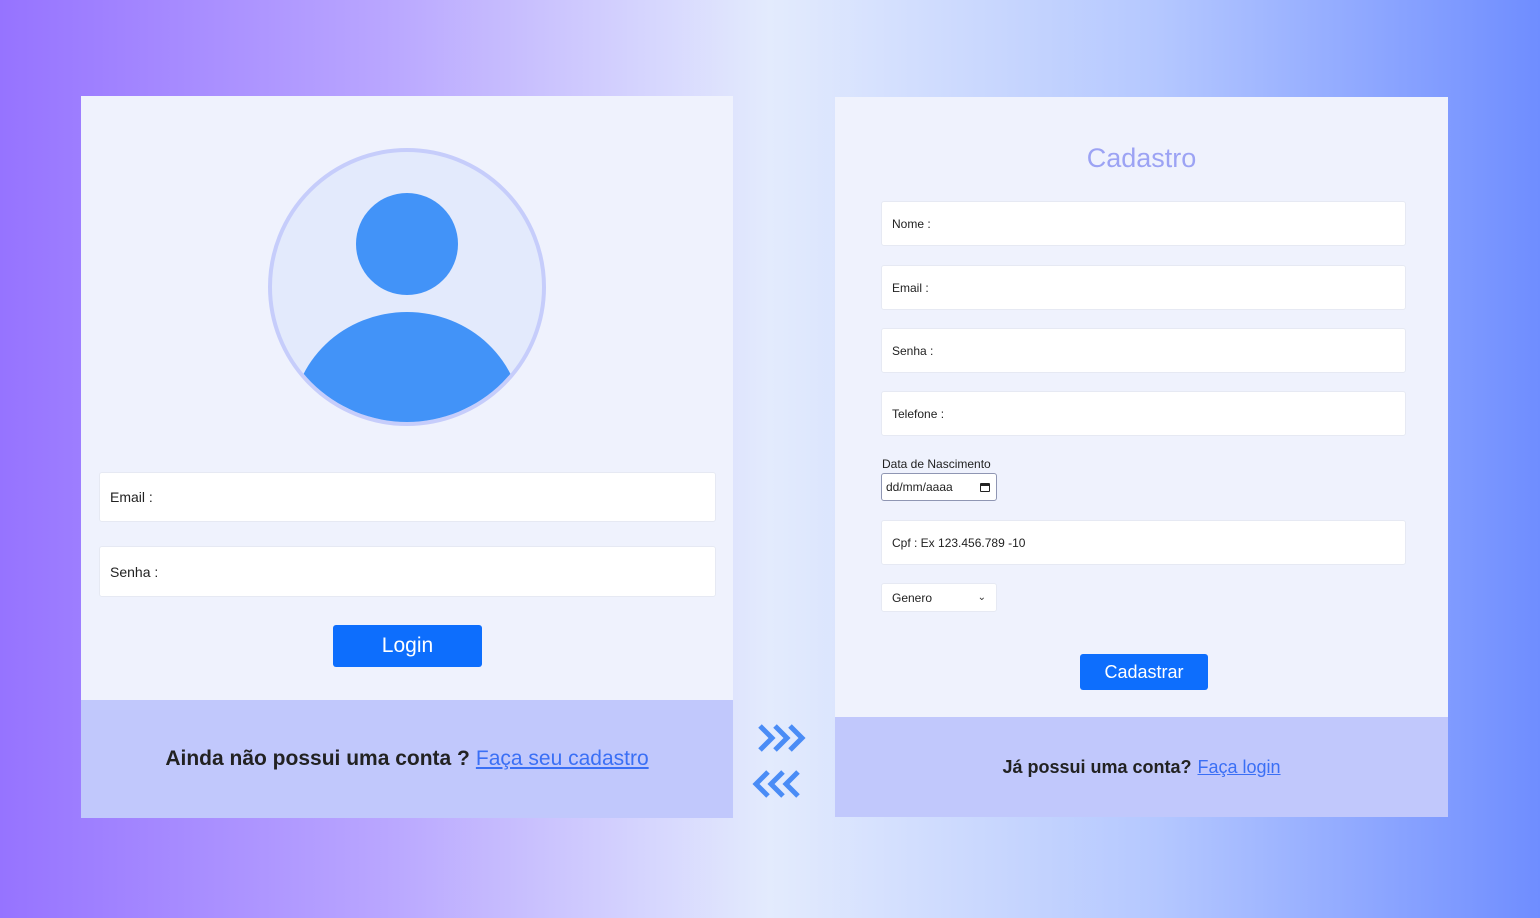 The image size is (1540, 918). Describe the element at coordinates (1143, 413) in the screenshot. I see `phone-input` at that location.